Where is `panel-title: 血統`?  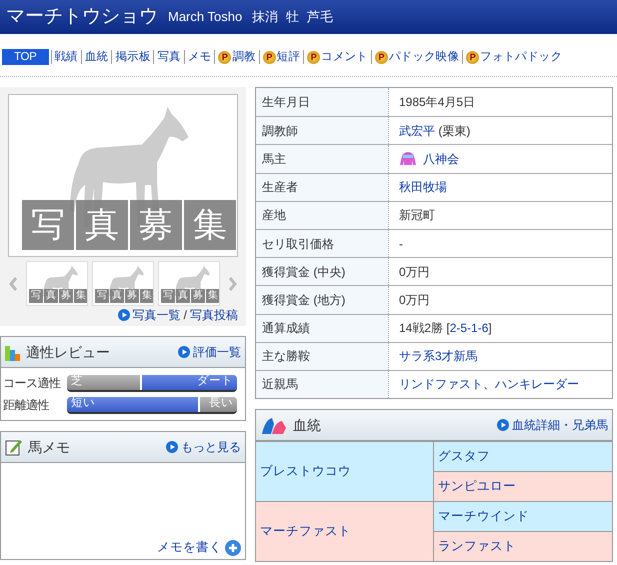
panel-title: 血統 is located at coordinates (307, 425).